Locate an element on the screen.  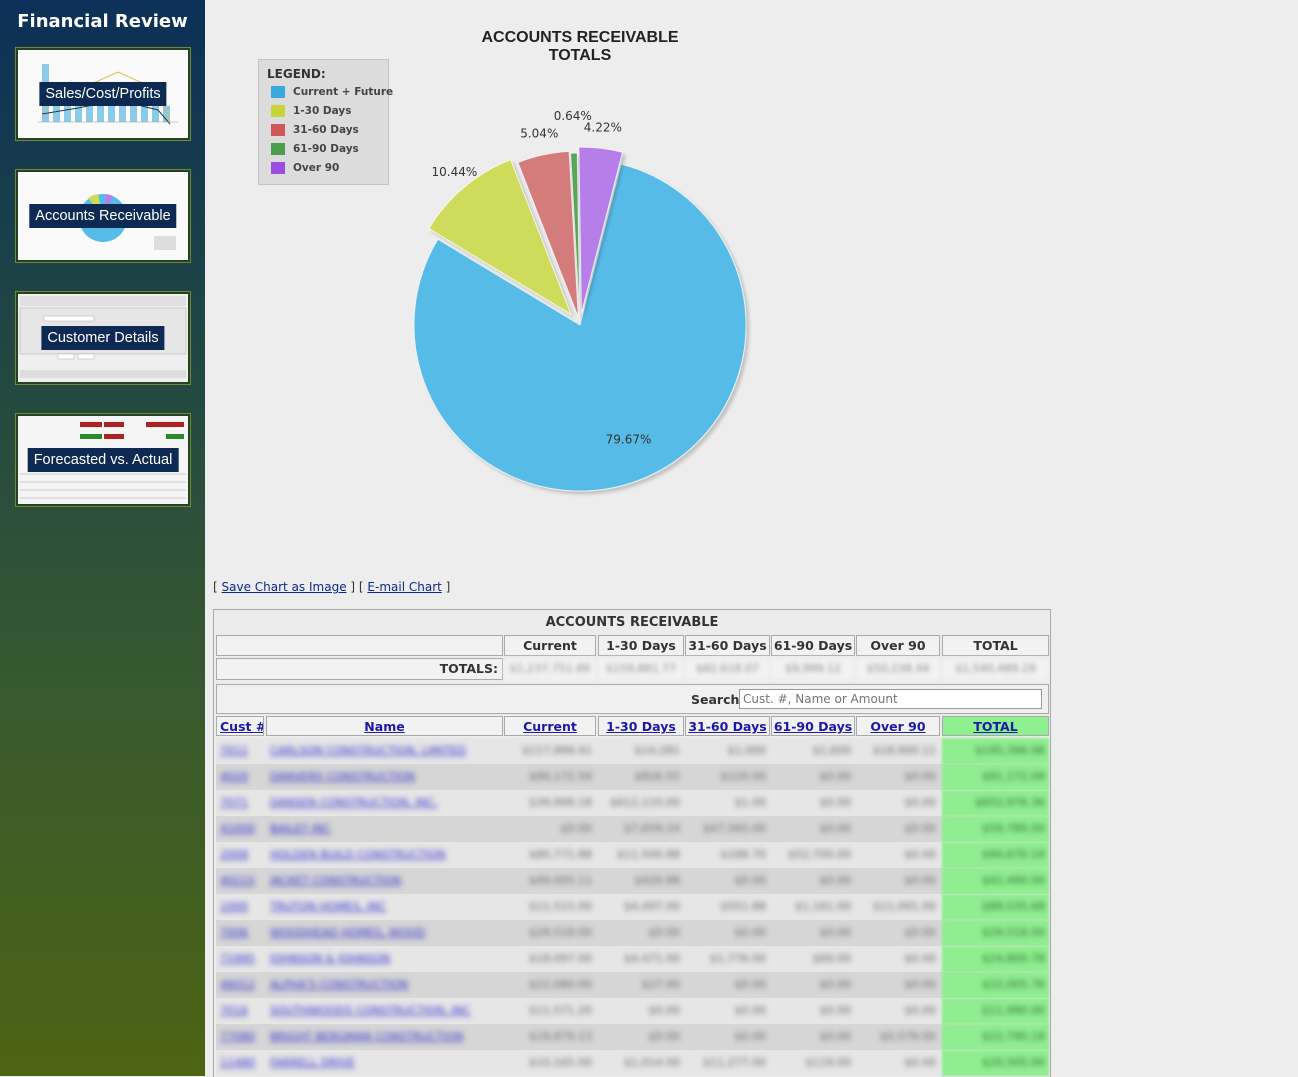
cell-cust-num: 7006 is located at coordinates (240, 933).